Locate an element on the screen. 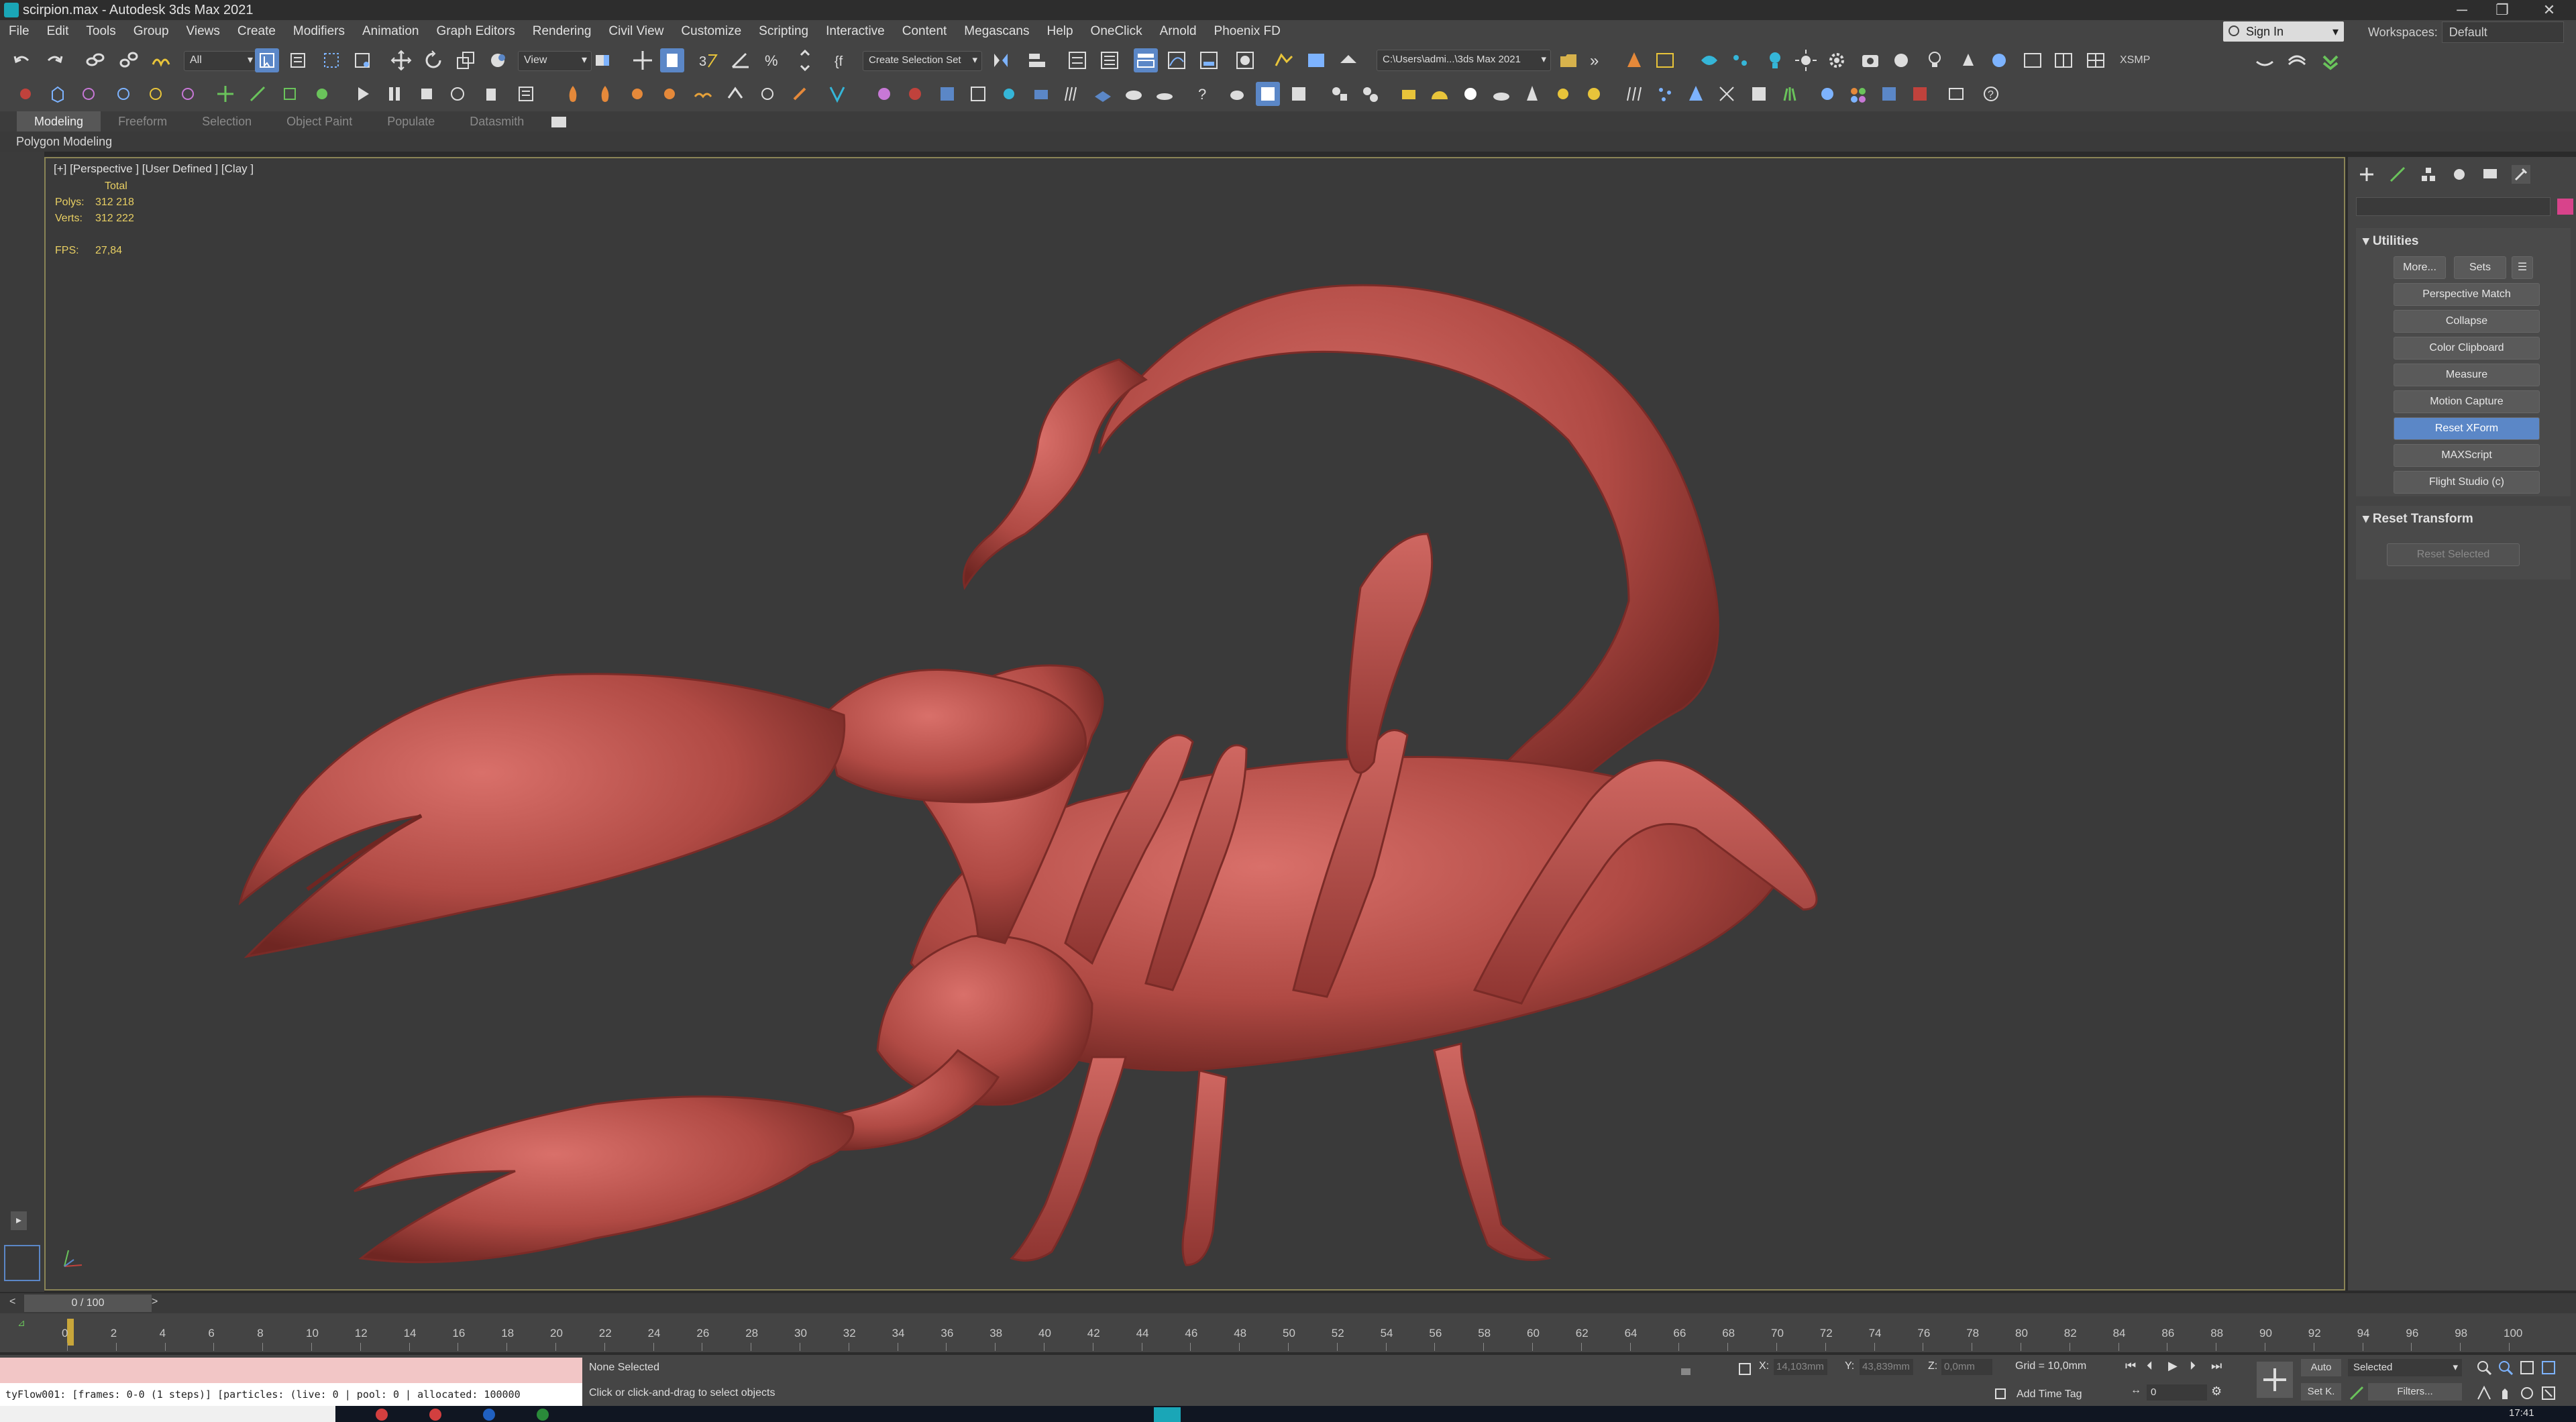 Image resolution: width=2576 pixels, height=1422 pixels. cloud-icon is located at coordinates (1134, 94).